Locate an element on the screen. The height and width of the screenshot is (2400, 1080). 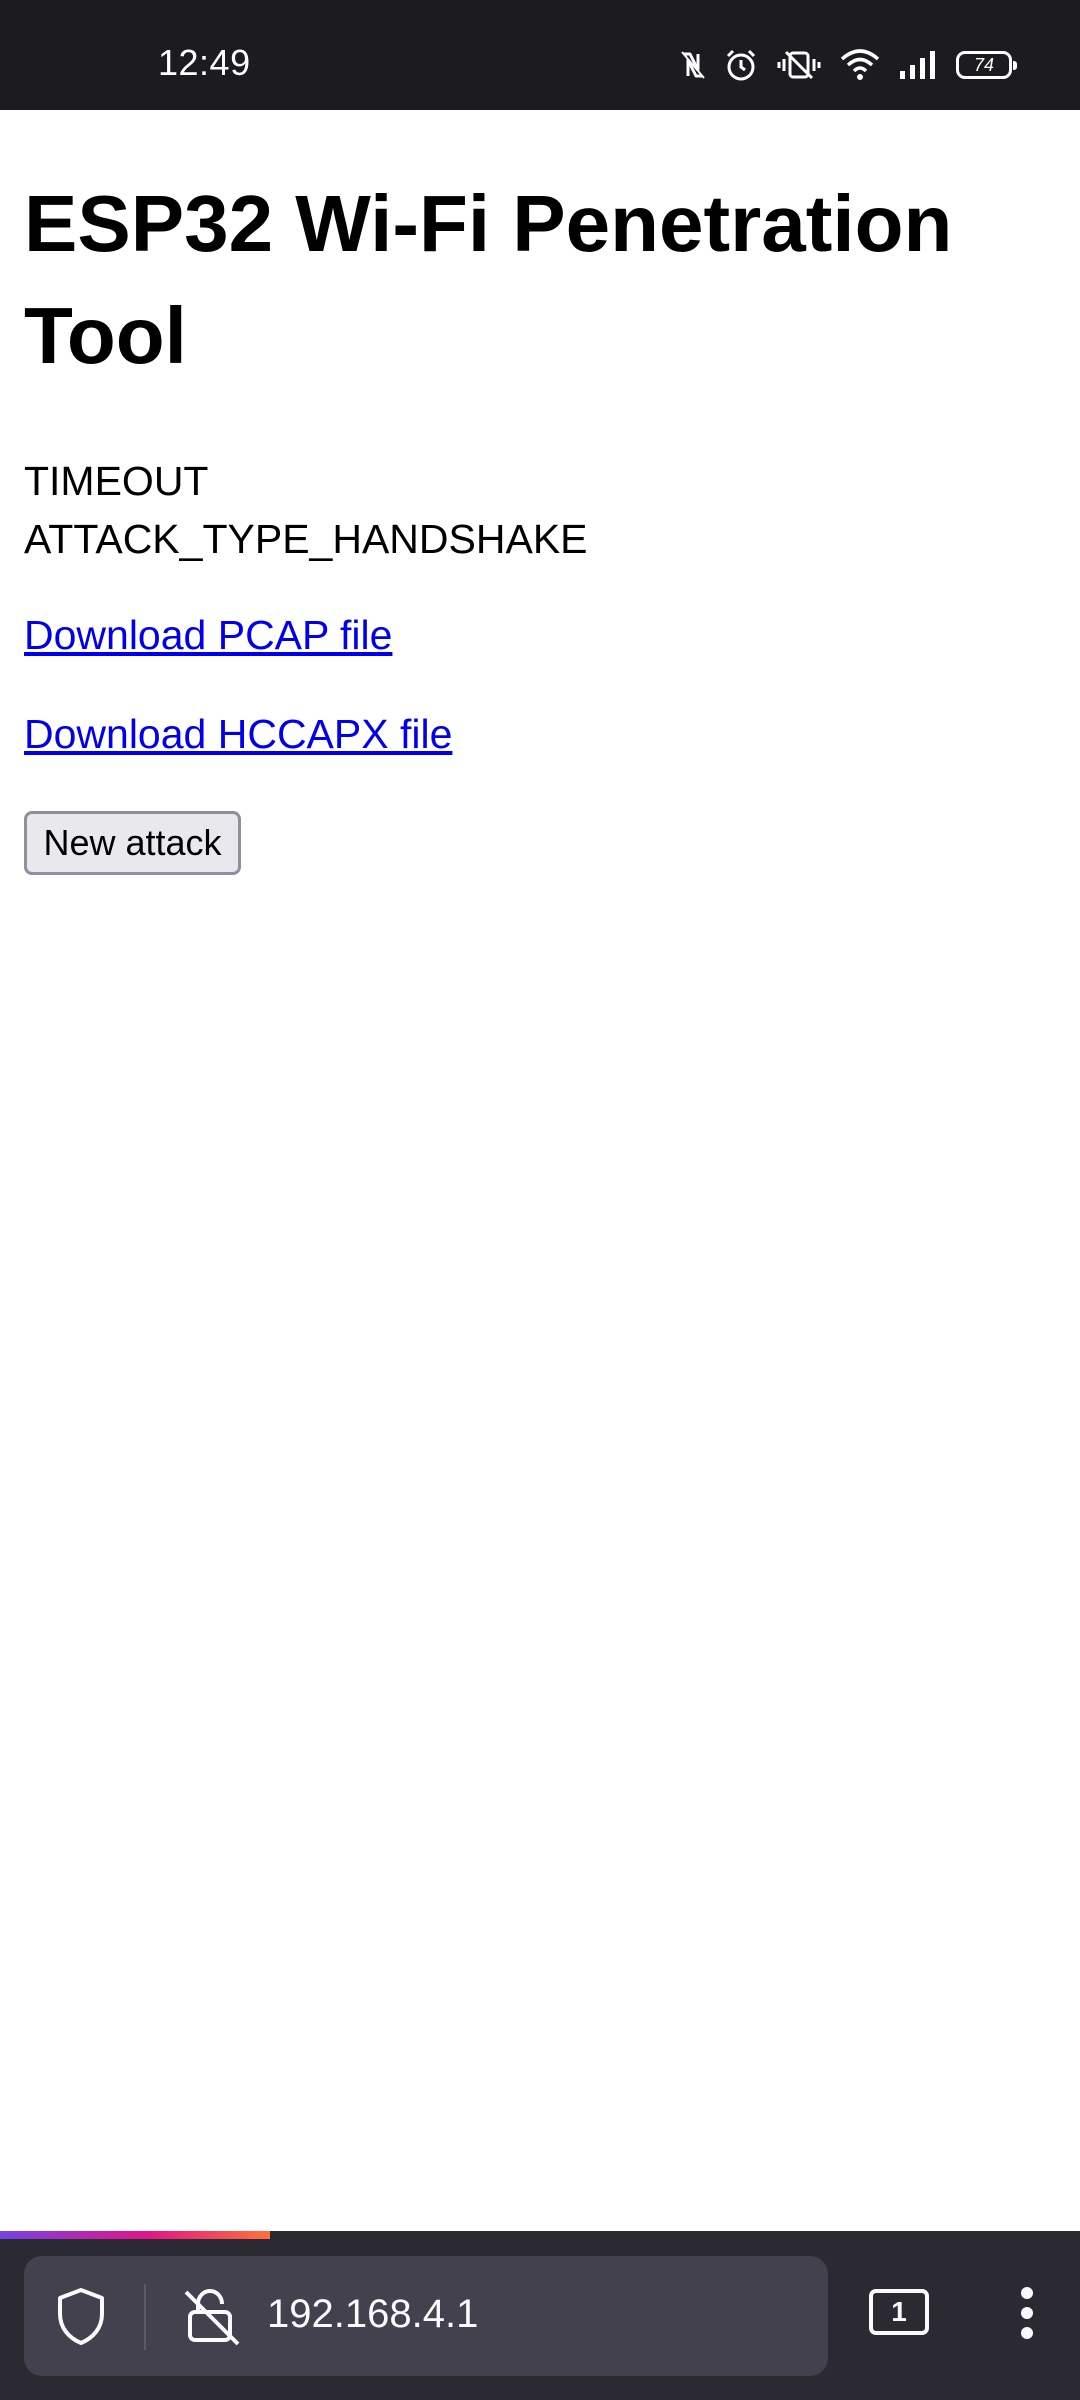
page-load-progress-fill is located at coordinates (135, 2235).